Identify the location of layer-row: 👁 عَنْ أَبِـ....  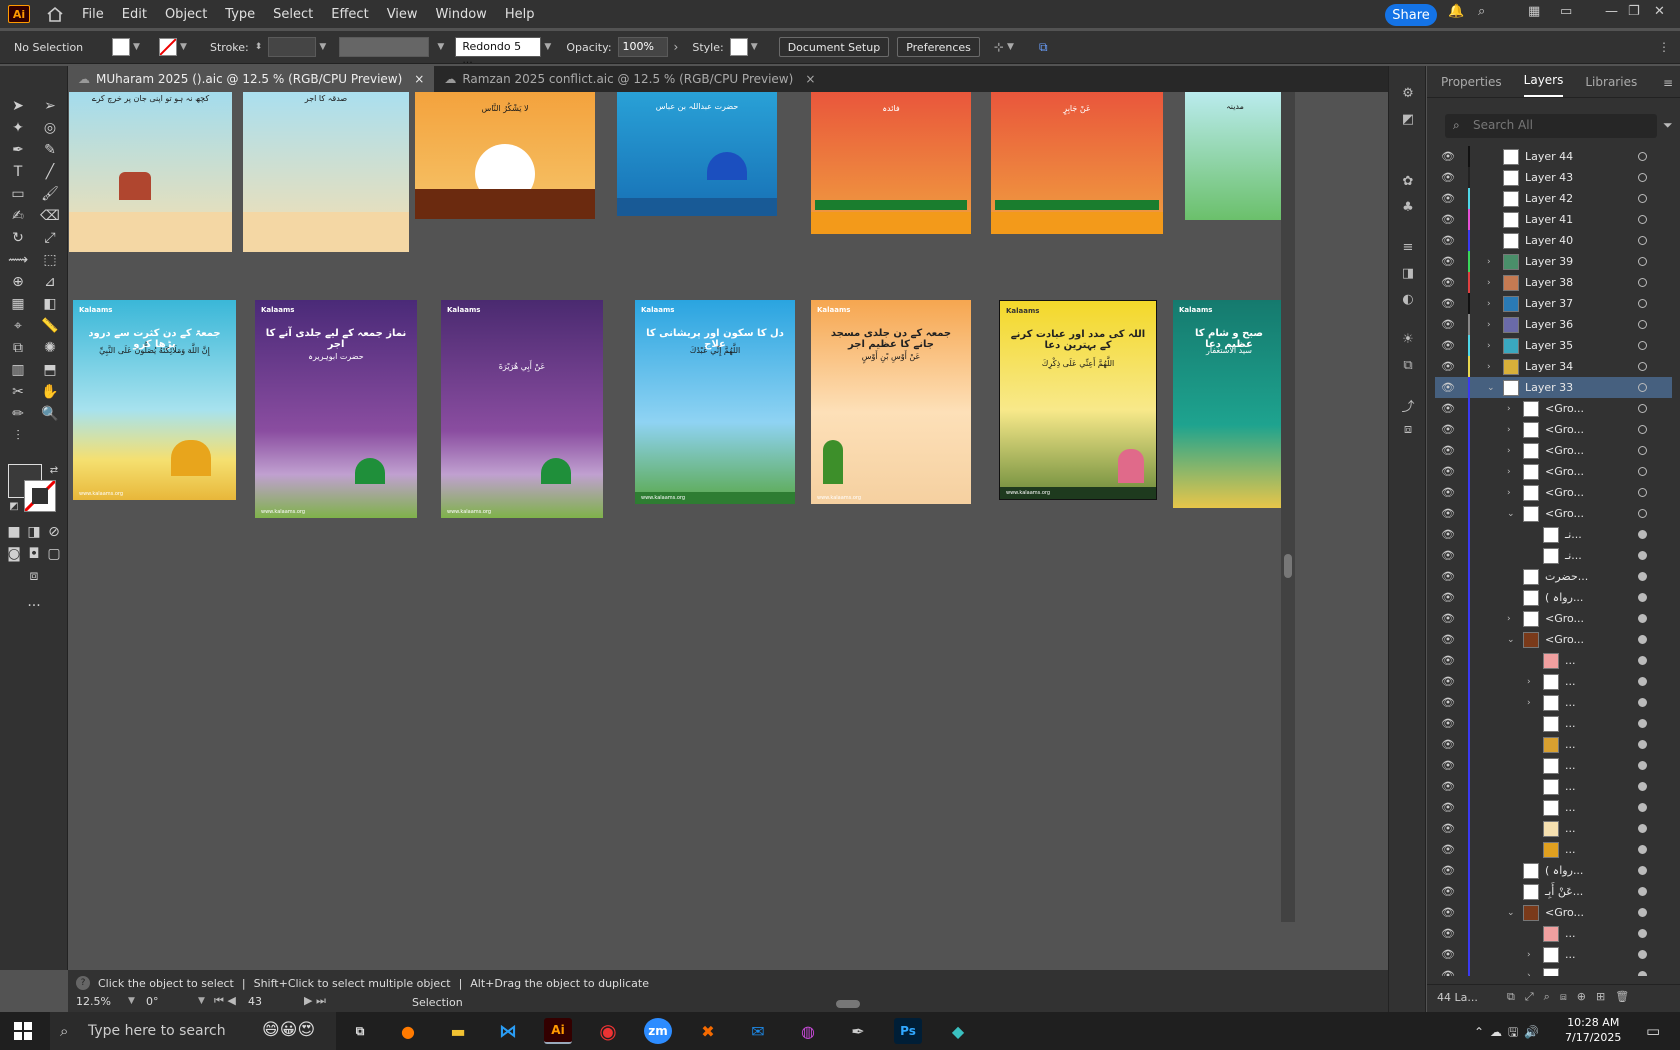
(1553, 891).